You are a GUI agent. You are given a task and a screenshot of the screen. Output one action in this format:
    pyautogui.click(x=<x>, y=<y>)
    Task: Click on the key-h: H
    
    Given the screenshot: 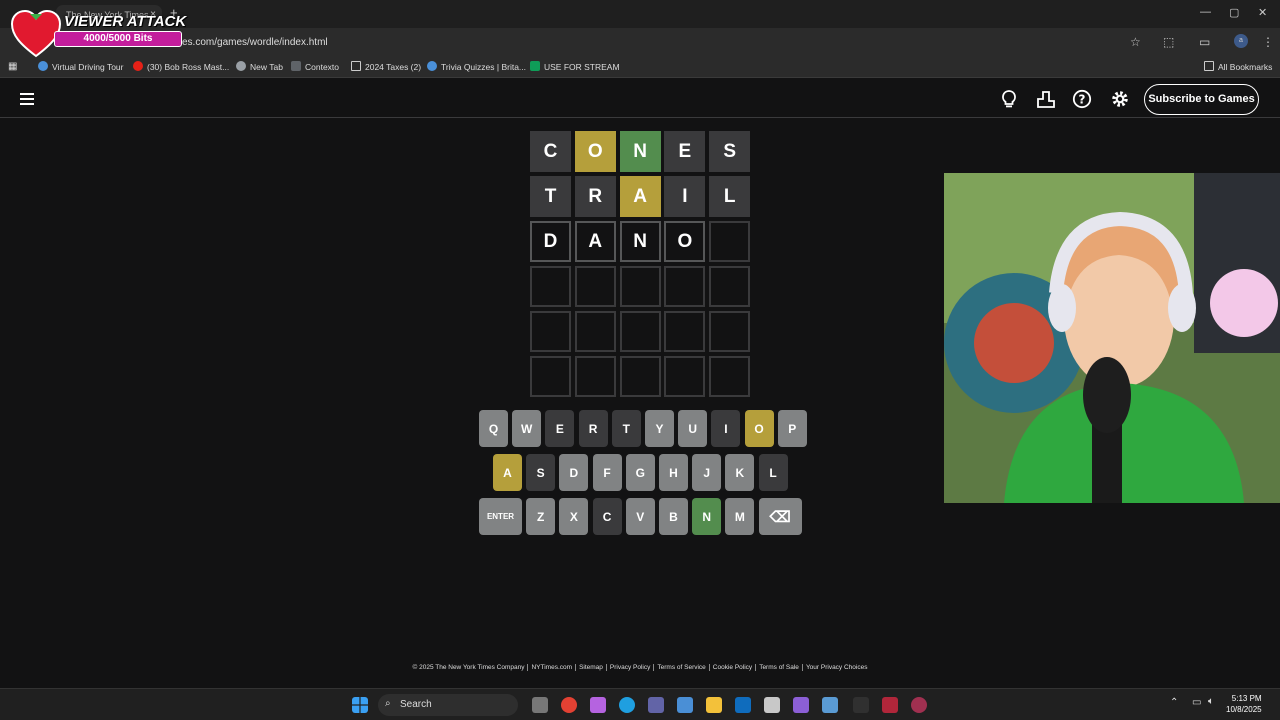 What is the action you would take?
    pyautogui.click(x=673, y=472)
    